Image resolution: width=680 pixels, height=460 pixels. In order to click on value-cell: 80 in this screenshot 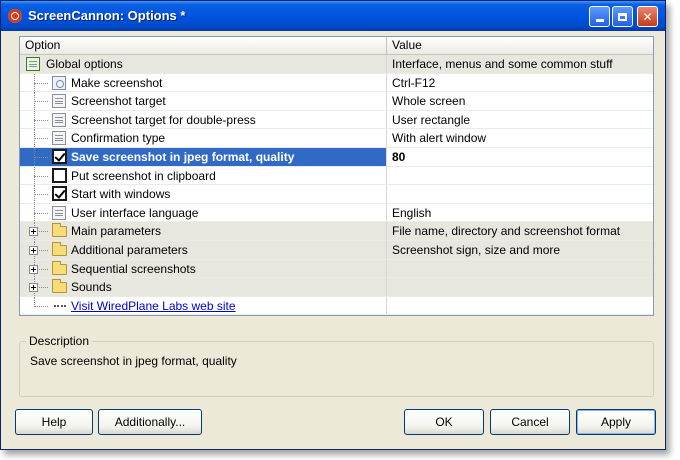, I will do `click(520, 157)`.